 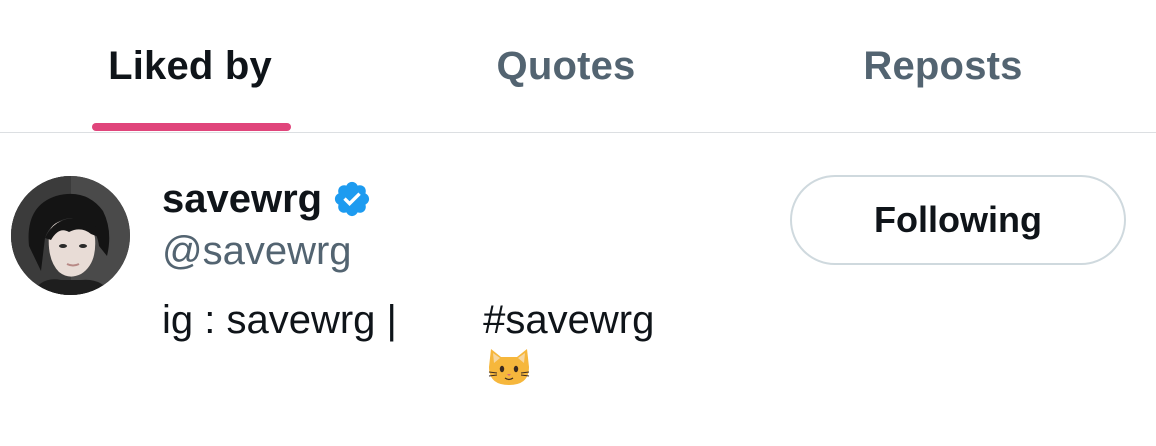 What do you see at coordinates (563, 319) in the screenshot?
I see `bio-text-suffix: #savewrg` at bounding box center [563, 319].